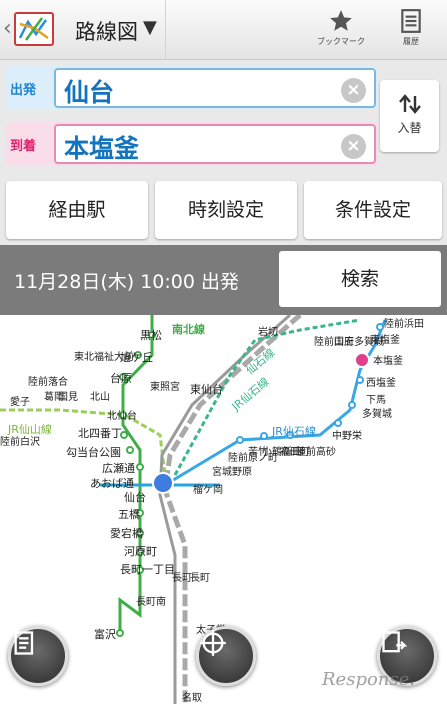 The image size is (447, 704). Describe the element at coordinates (100, 433) in the screenshot. I see `station-label: 北四番丁` at that location.